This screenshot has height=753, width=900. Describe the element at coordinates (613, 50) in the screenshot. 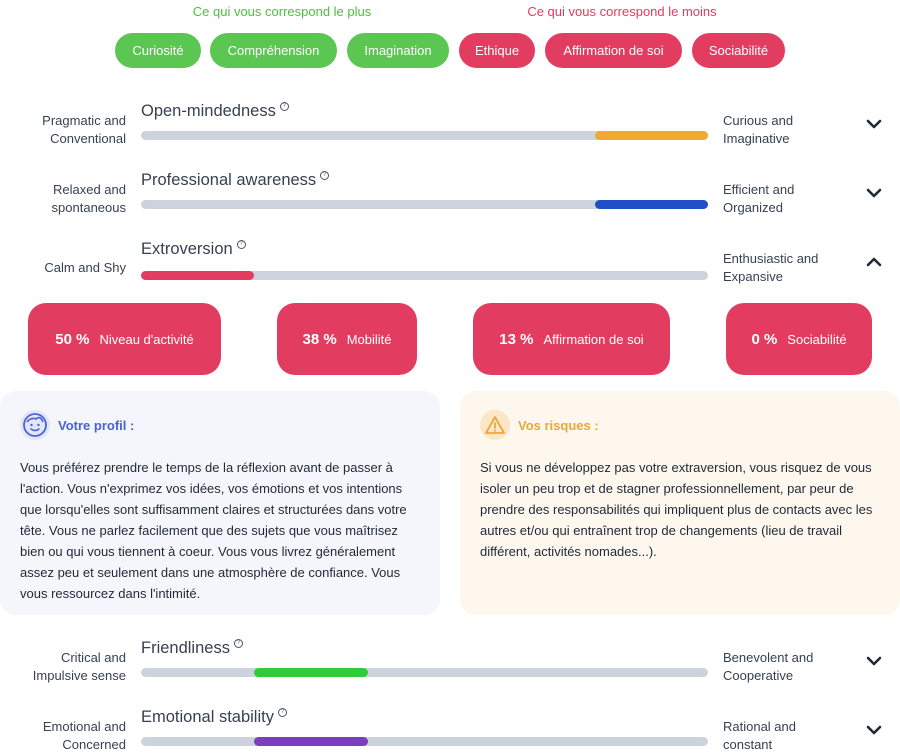

I see `pill-affirmation: Affirmation de soi` at that location.